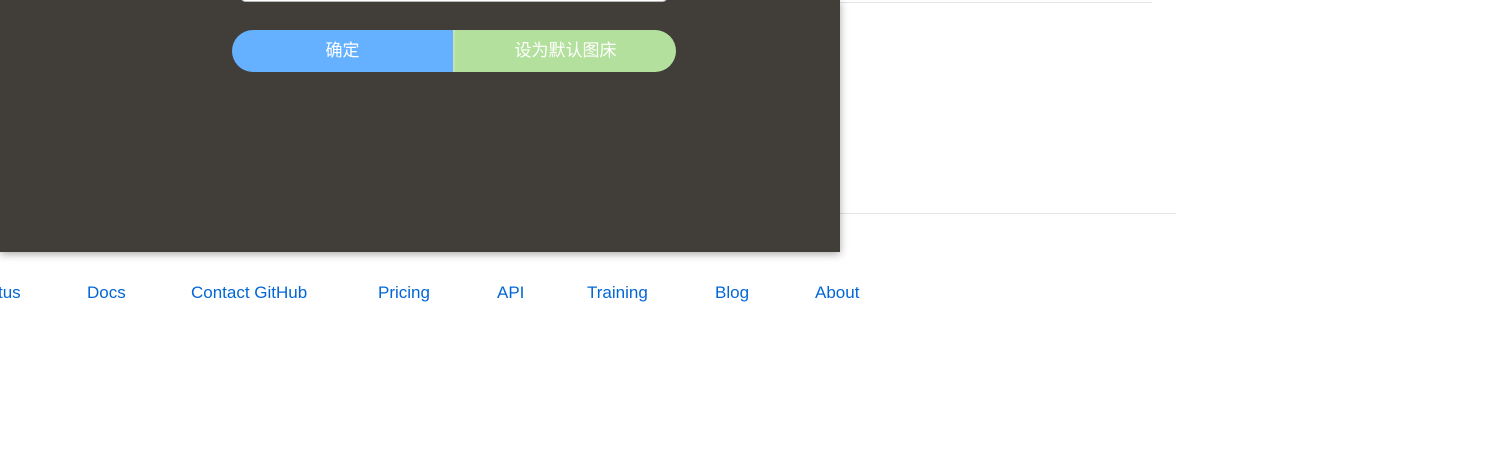  Describe the element at coordinates (454, 1) in the screenshot. I see `settings-input-field` at that location.